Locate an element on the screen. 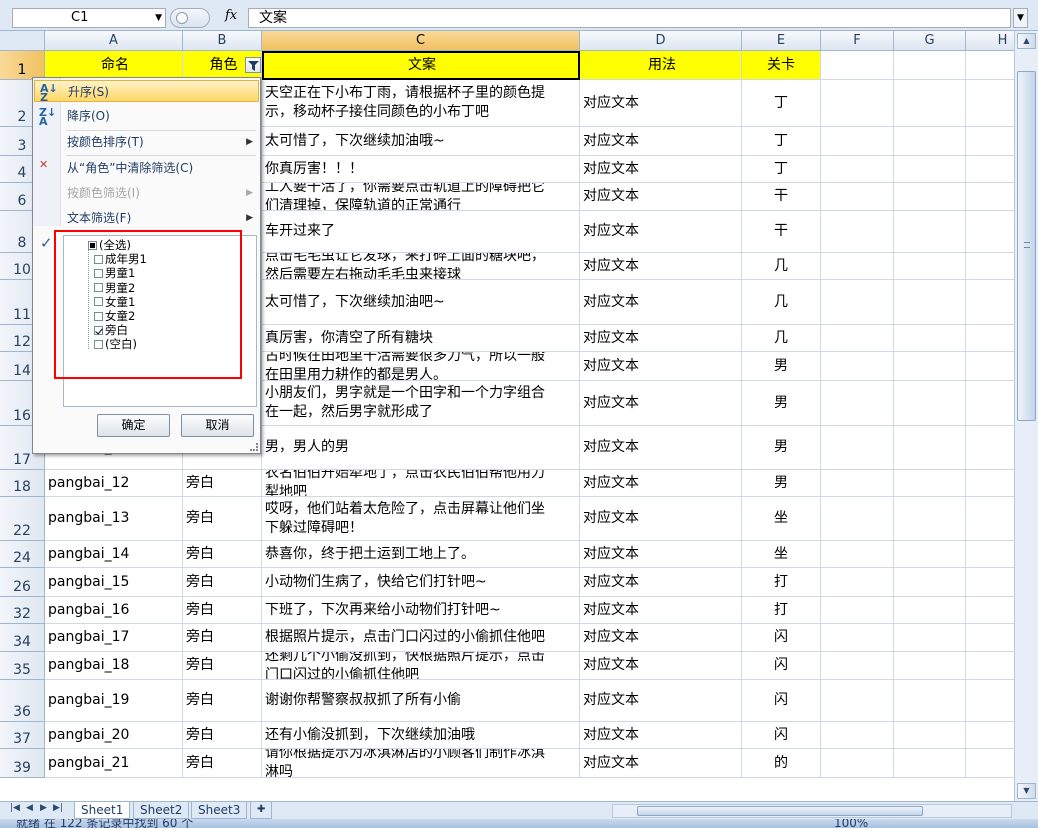 The image size is (1038, 828). column-header-f: F is located at coordinates (857, 41).